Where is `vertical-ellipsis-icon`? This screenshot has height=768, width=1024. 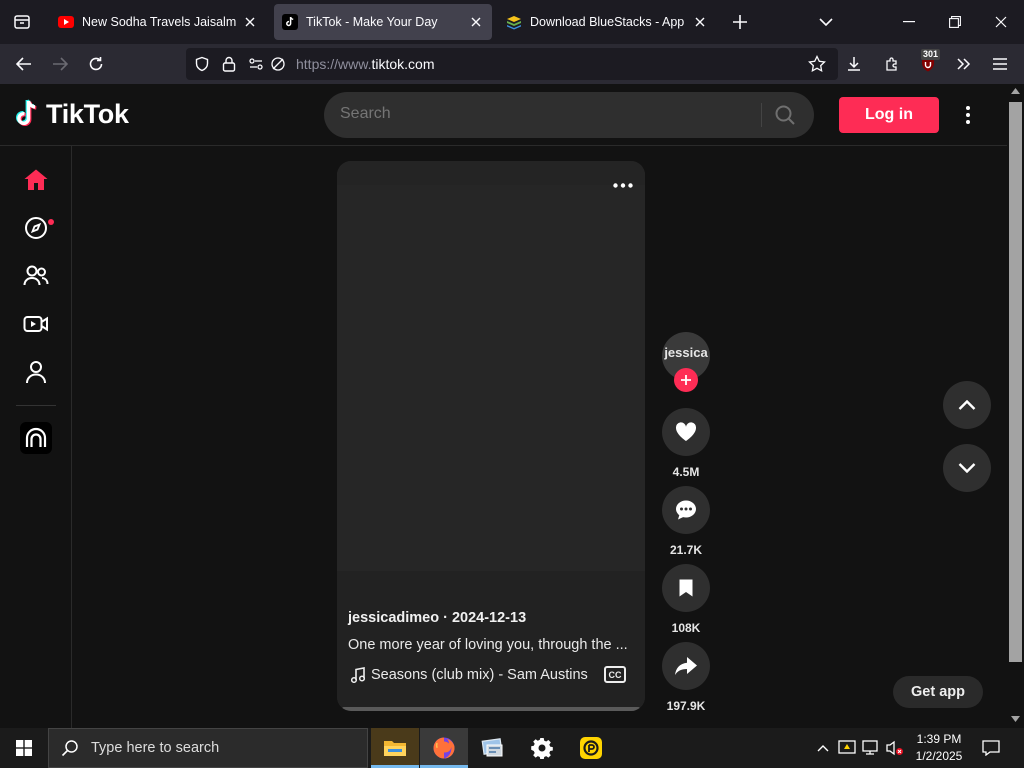 vertical-ellipsis-icon is located at coordinates (968, 115).